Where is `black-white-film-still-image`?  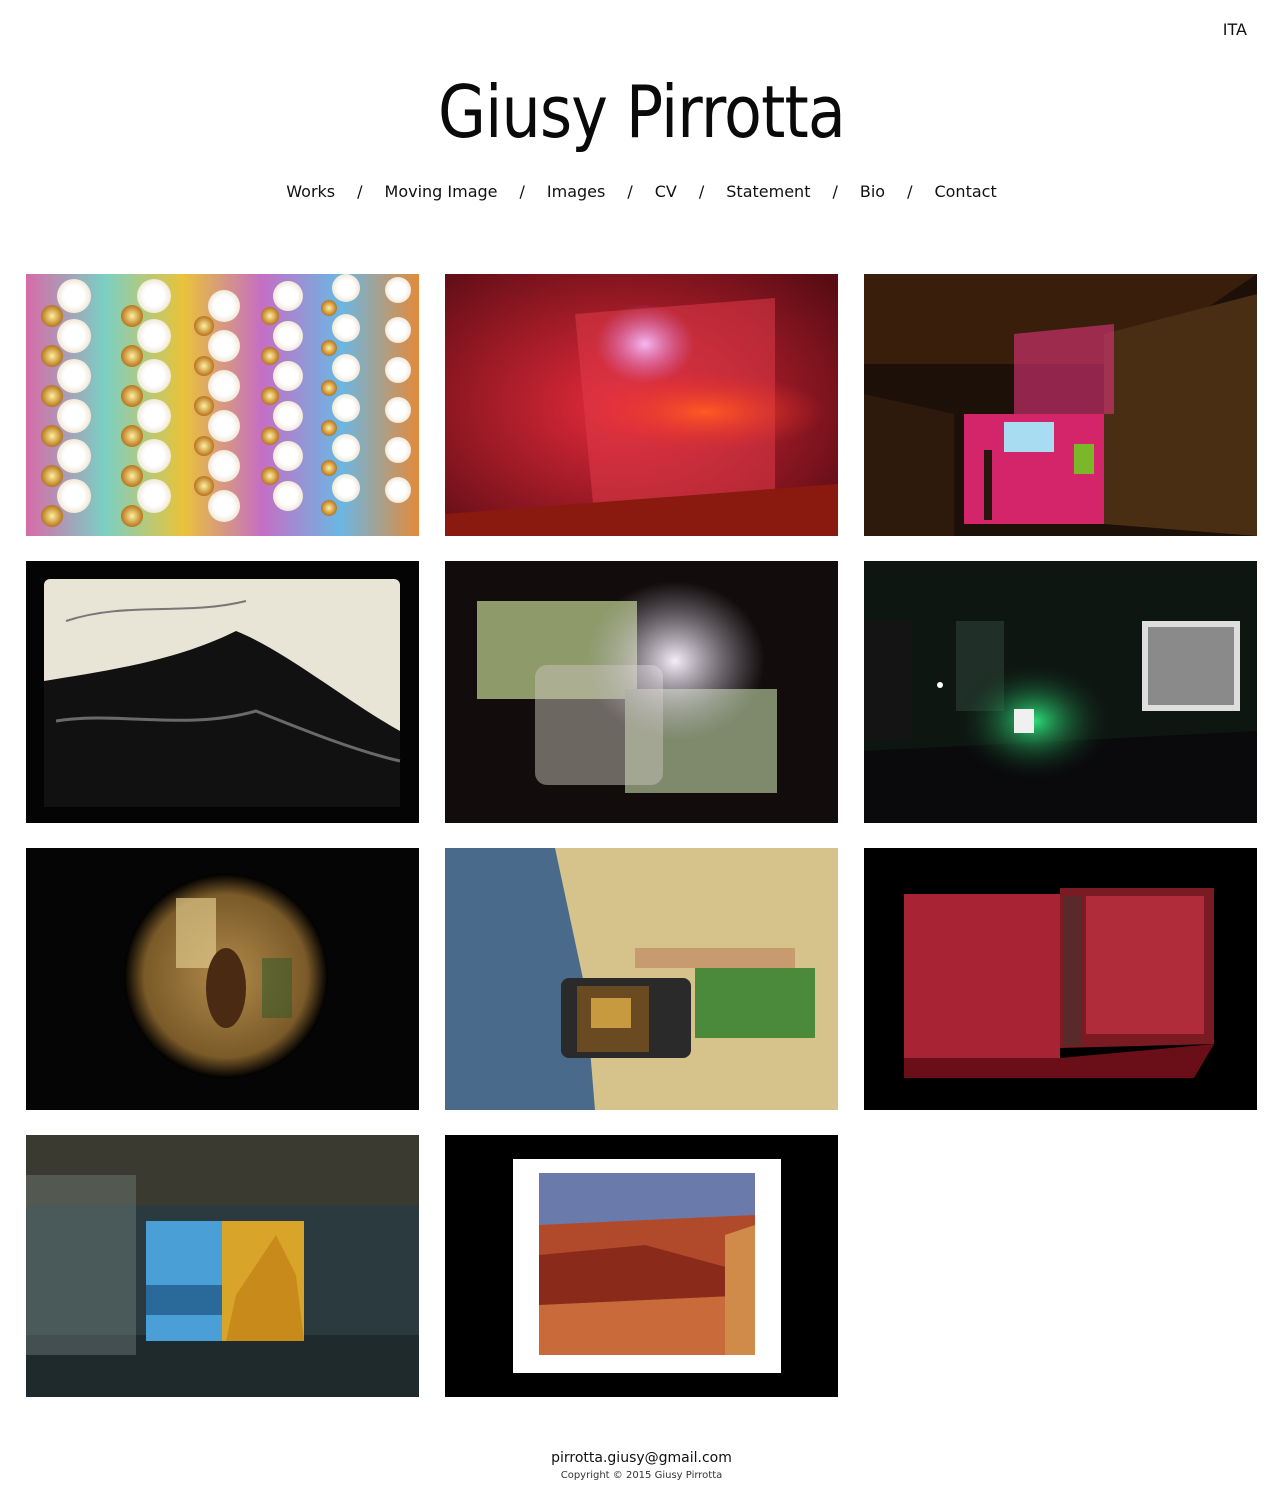 black-white-film-still-image is located at coordinates (222, 692).